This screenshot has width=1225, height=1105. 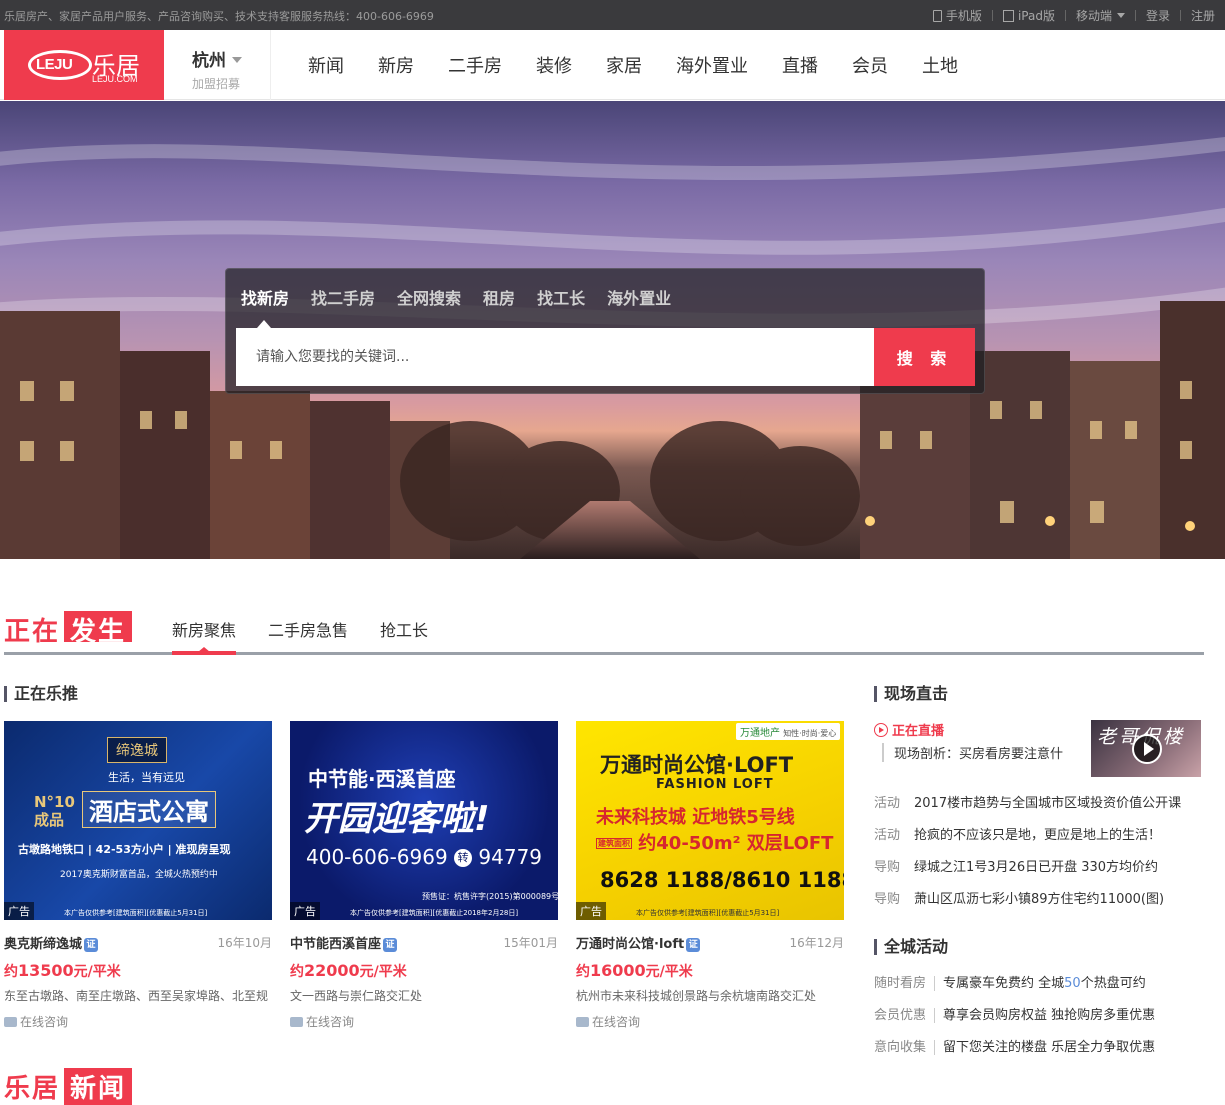 I want to click on promo-heading: 正在乐推, so click(x=41, y=694).